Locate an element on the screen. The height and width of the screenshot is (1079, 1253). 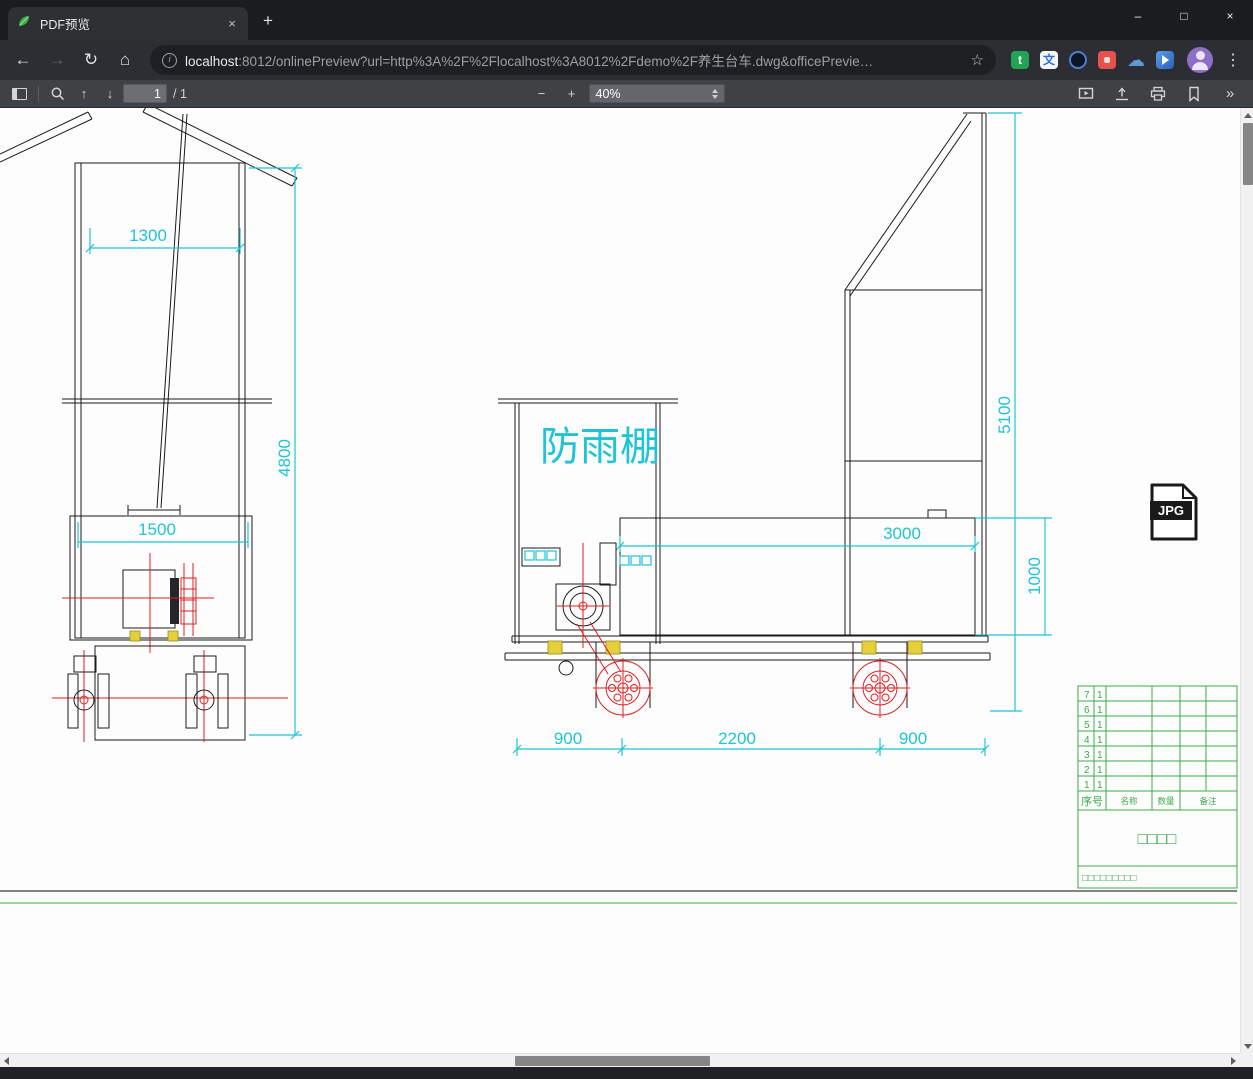
search-icon is located at coordinates (58, 93).